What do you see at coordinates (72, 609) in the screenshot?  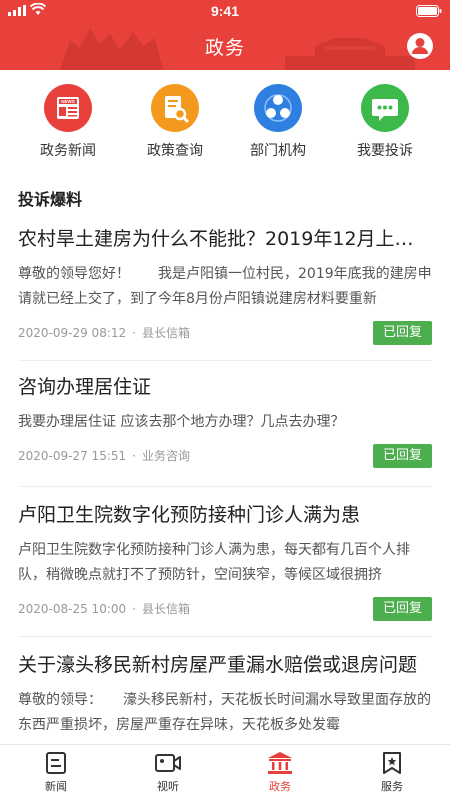 I see `complaint-date: 2020-08-25 10:00` at bounding box center [72, 609].